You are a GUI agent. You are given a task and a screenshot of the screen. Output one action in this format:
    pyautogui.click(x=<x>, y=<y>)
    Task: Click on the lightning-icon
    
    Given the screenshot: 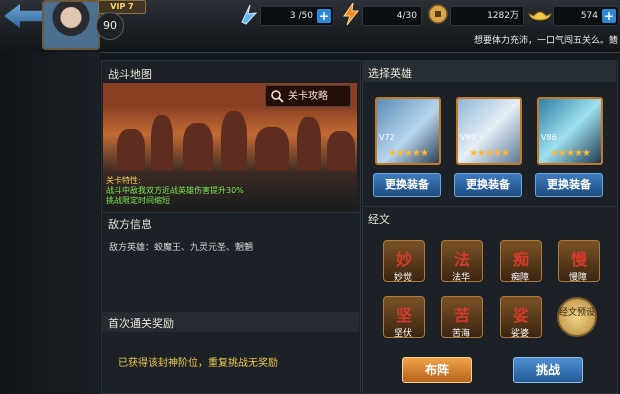 What is the action you would take?
    pyautogui.click(x=351, y=14)
    